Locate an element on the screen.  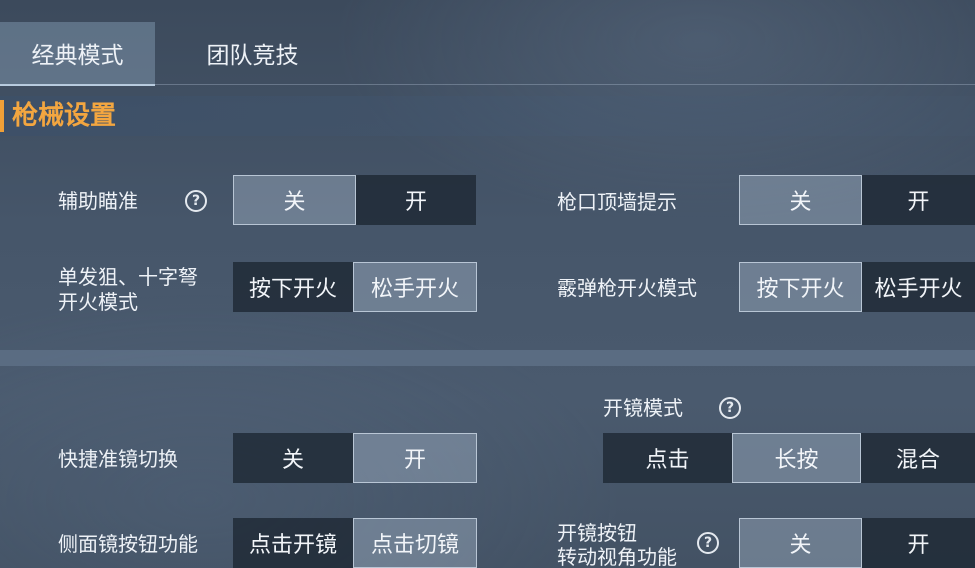
tab-label: 团队竞技 is located at coordinates (252, 56).